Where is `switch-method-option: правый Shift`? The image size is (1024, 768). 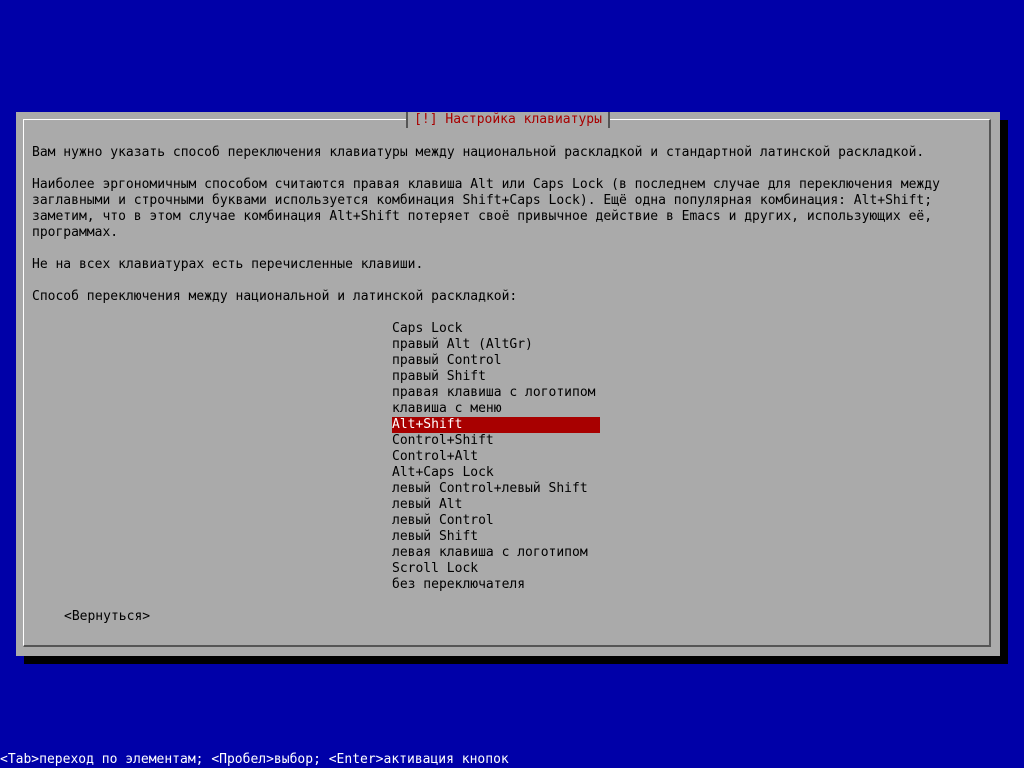 switch-method-option: правый Shift is located at coordinates (496, 377).